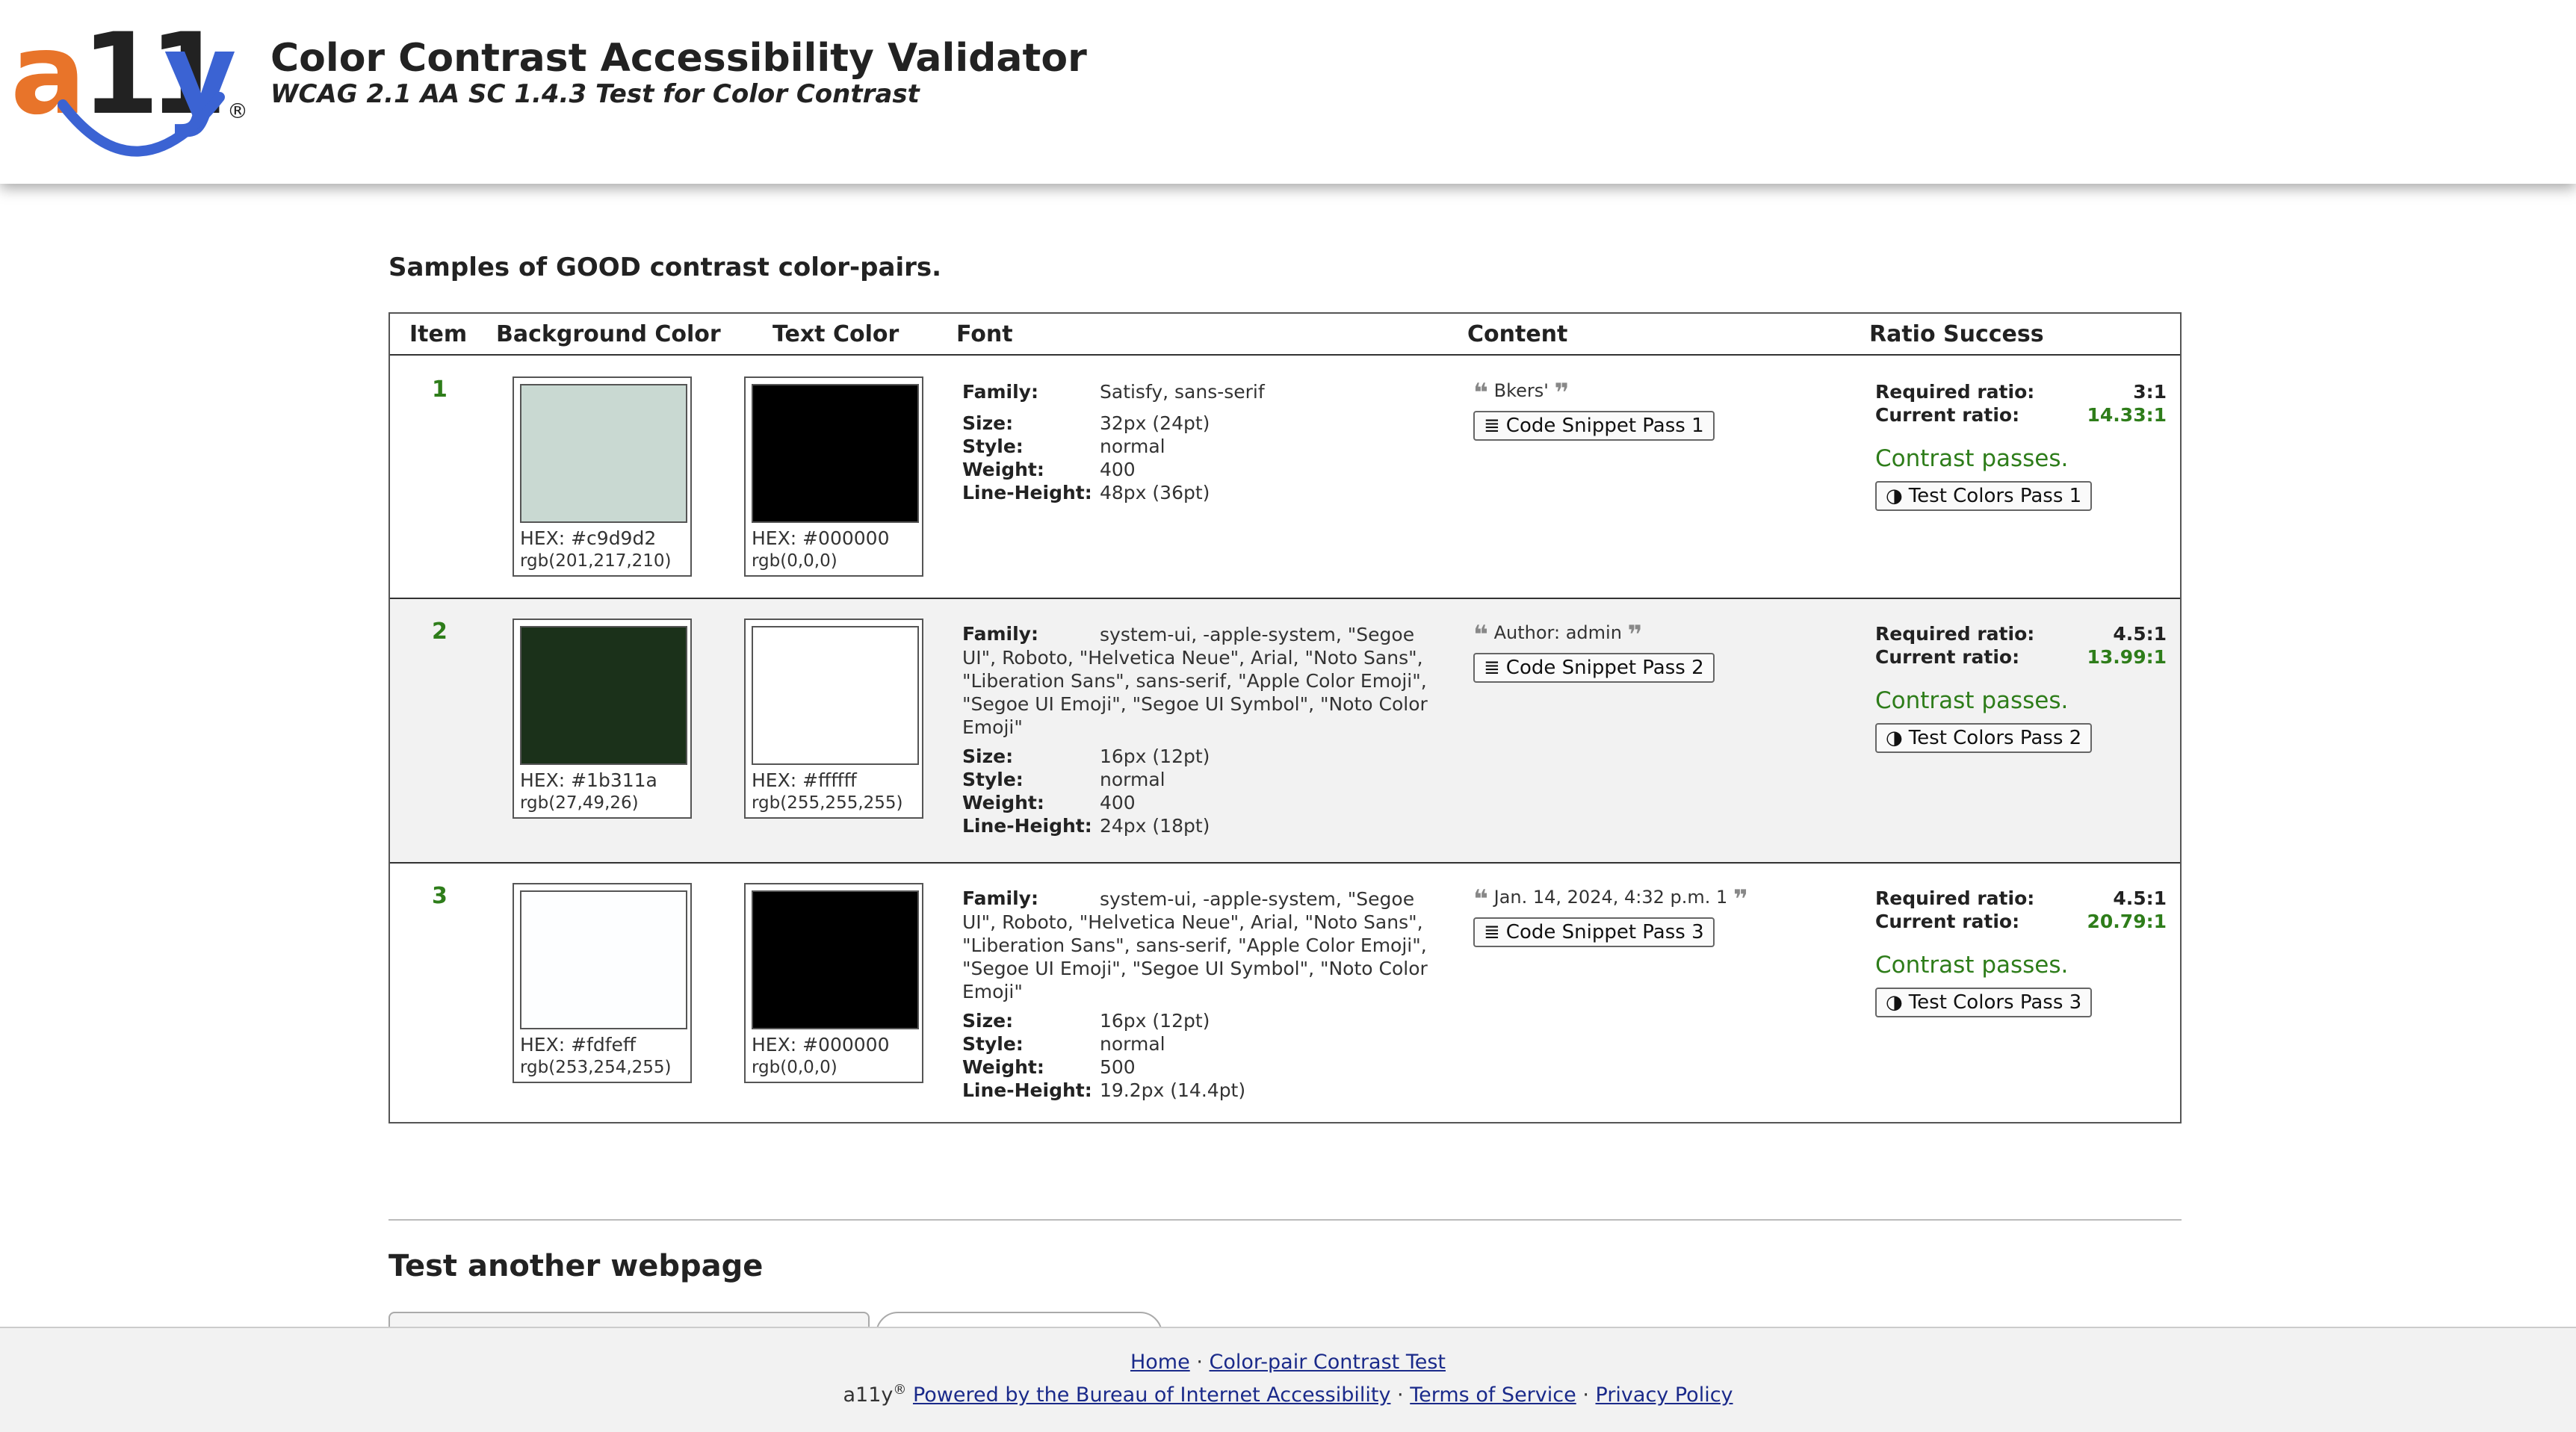 The image size is (2576, 1432). I want to click on footer-nav: Home · Color-pair Contrast Test, so click(1288, 1362).